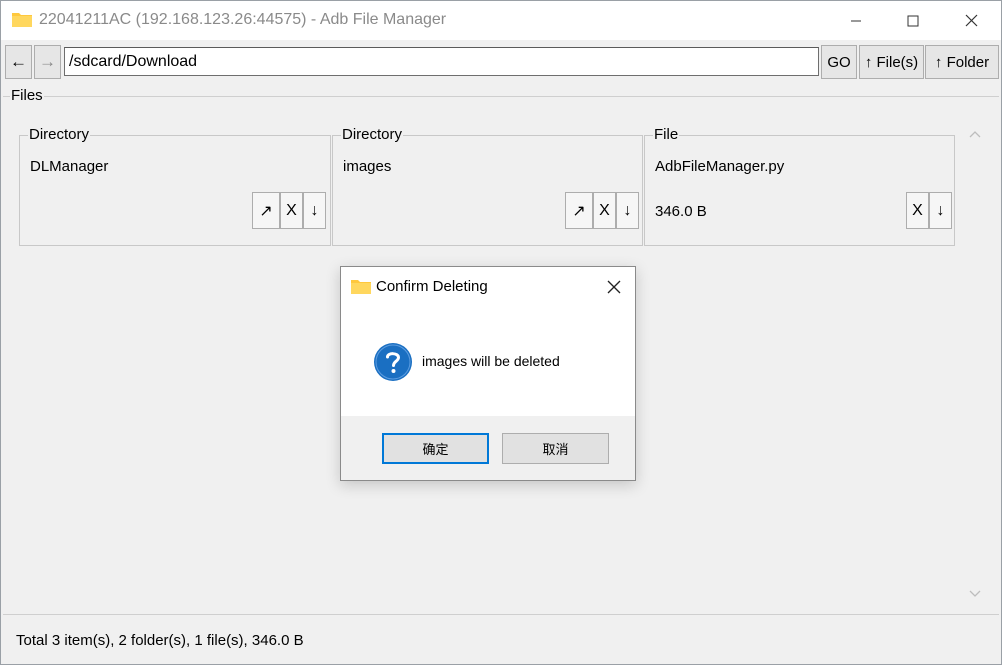  Describe the element at coordinates (799, 186) in the screenshot. I see `file-item: File AdbFileManager.py 346.0 B X ↓` at that location.